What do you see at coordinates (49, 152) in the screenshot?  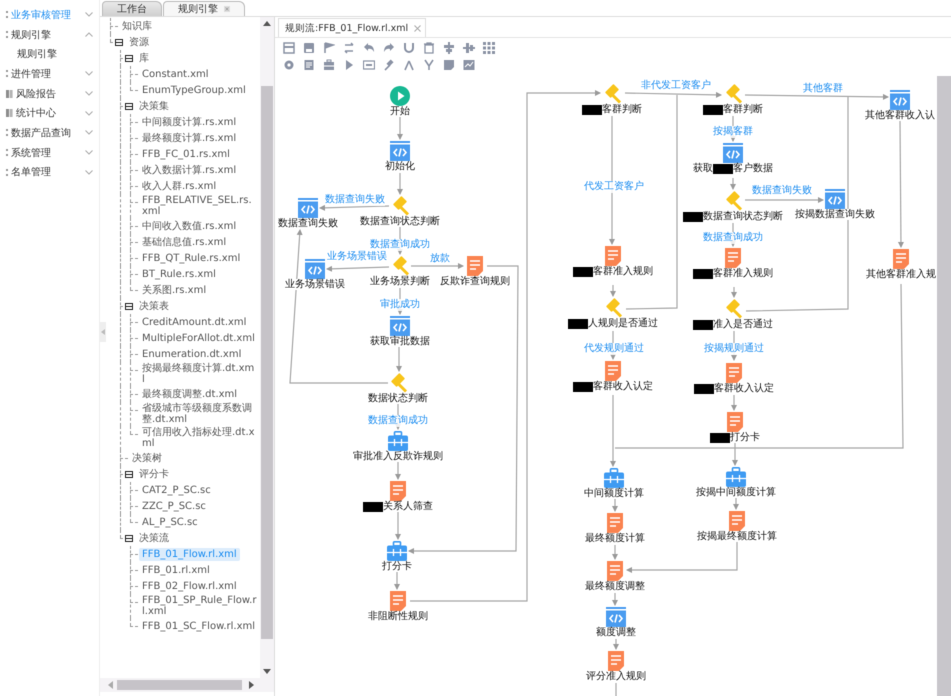 I see `menu-item: 系统管理` at bounding box center [49, 152].